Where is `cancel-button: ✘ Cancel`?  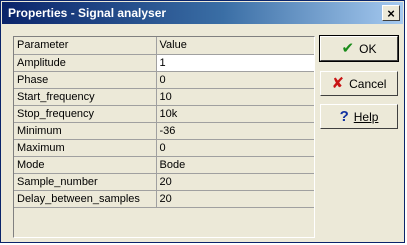 cancel-button: ✘ Cancel is located at coordinates (359, 83).